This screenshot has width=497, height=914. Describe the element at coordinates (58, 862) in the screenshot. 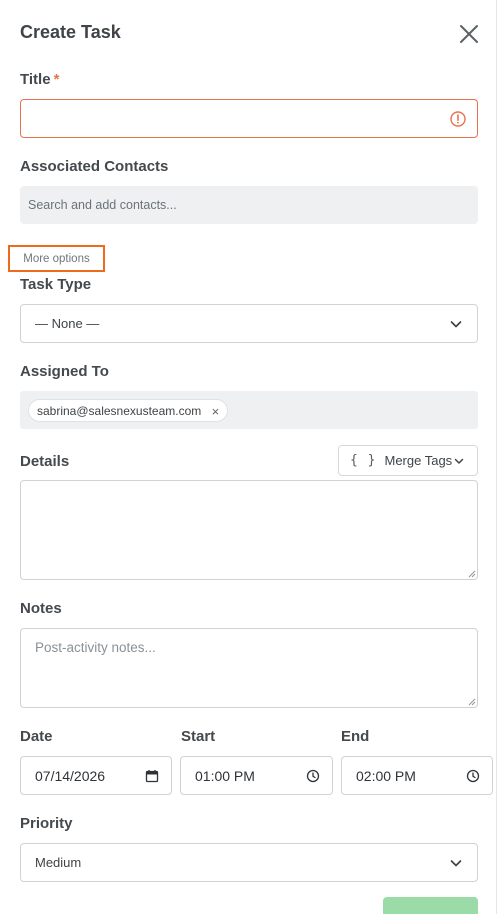

I see `priority-value: Medium` at that location.